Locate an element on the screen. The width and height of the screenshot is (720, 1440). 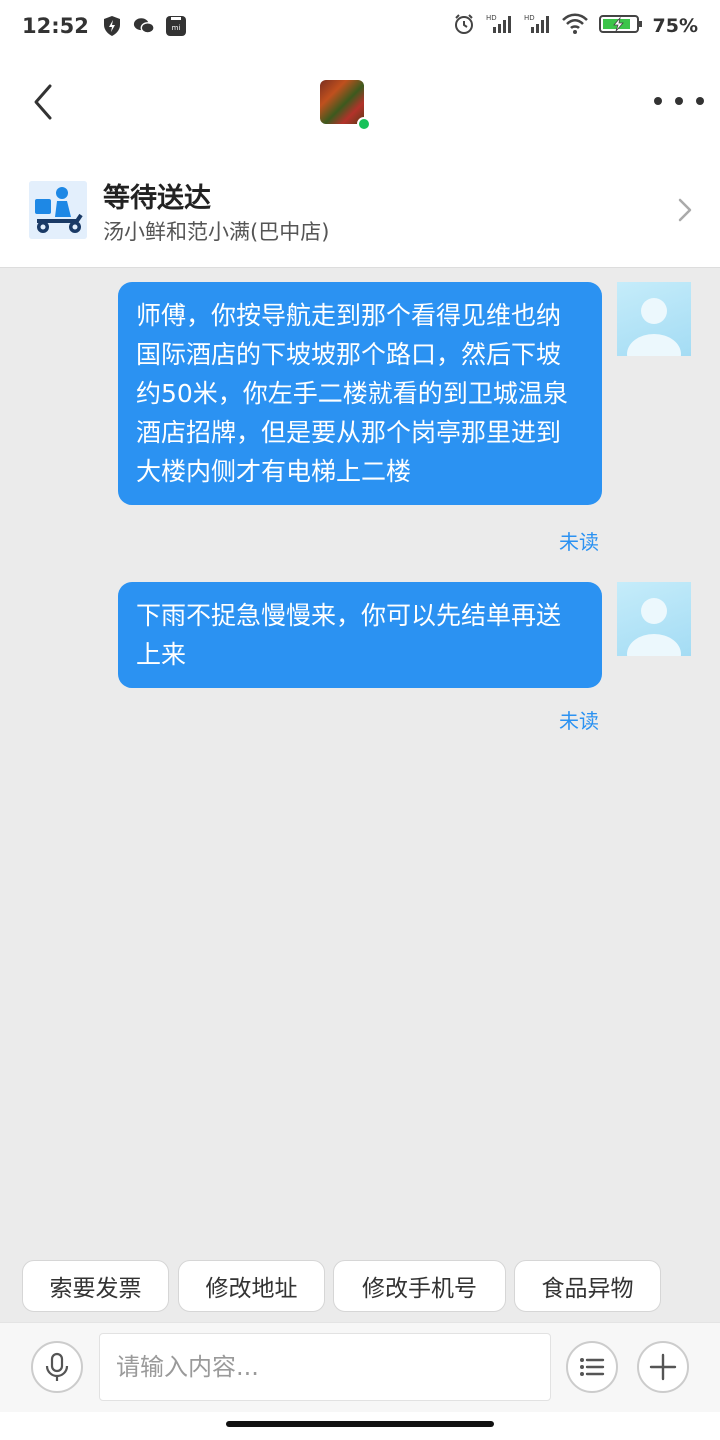
order-status-card: 等待送达 汤小鲜和范小满(巴中店) is located at coordinates (360, 210).